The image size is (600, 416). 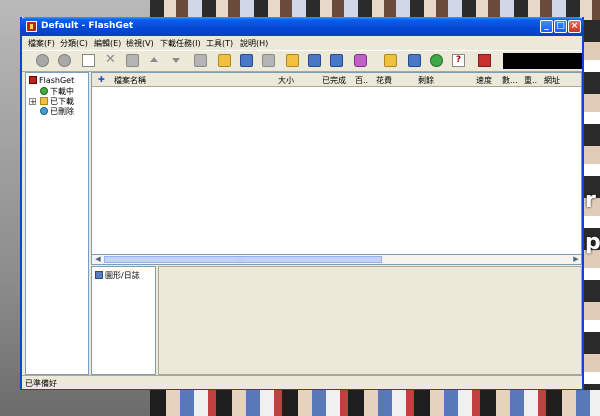 I want to click on title-bar: Default - FlashGet _ □ ×, so click(x=302, y=26).